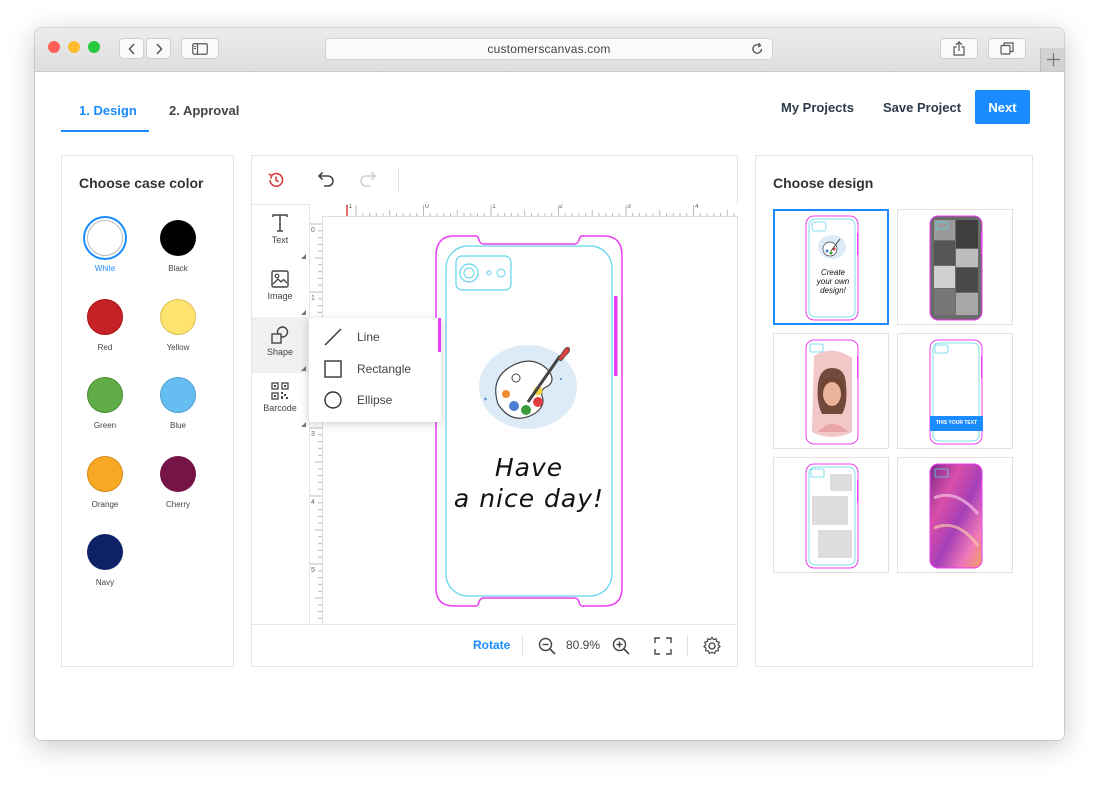  What do you see at coordinates (280, 279) in the screenshot?
I see `image-icon` at bounding box center [280, 279].